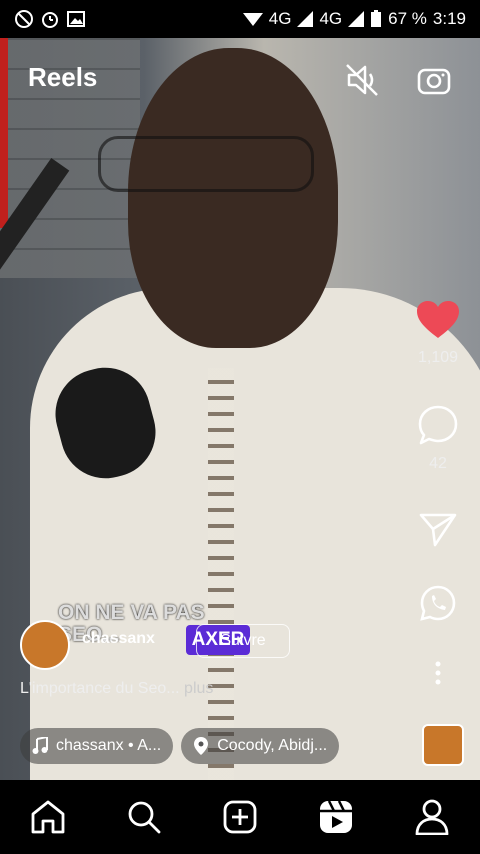  What do you see at coordinates (131, 612) in the screenshot?
I see `overlay-line-1: ON NE VA PAS` at bounding box center [131, 612].